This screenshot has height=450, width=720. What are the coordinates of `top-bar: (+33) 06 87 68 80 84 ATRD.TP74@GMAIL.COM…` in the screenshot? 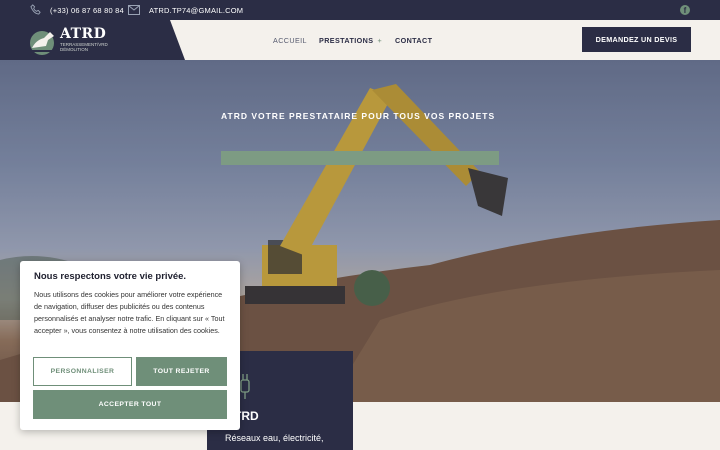 It's located at (360, 10).